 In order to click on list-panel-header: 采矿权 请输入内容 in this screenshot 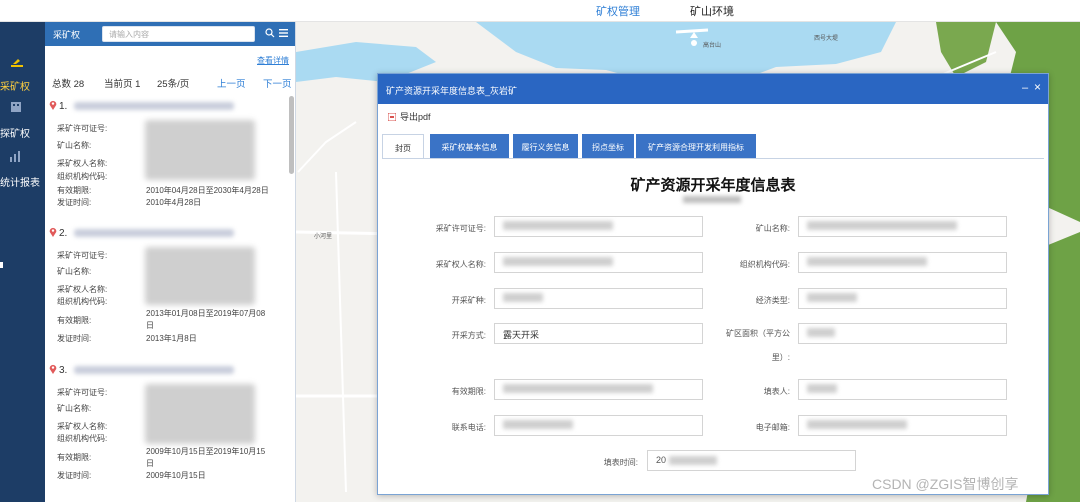, I will do `click(170, 34)`.